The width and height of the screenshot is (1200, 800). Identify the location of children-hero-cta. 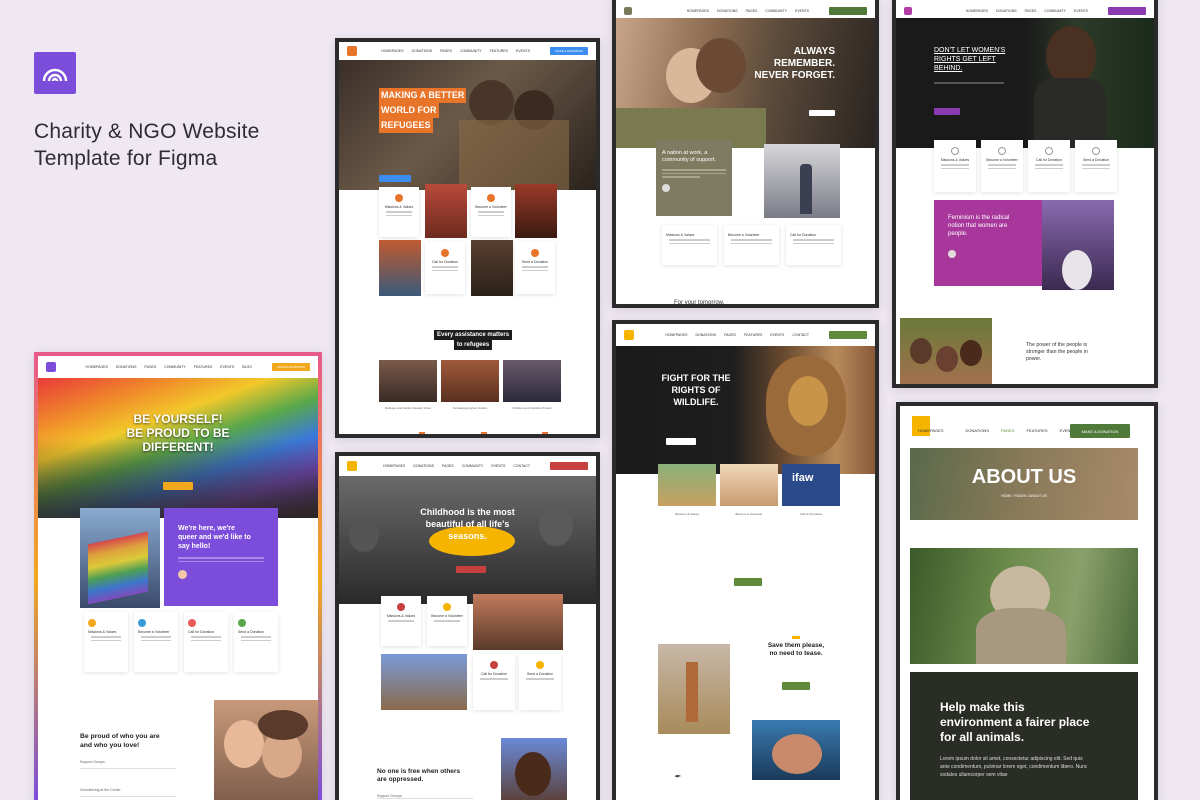
(471, 569).